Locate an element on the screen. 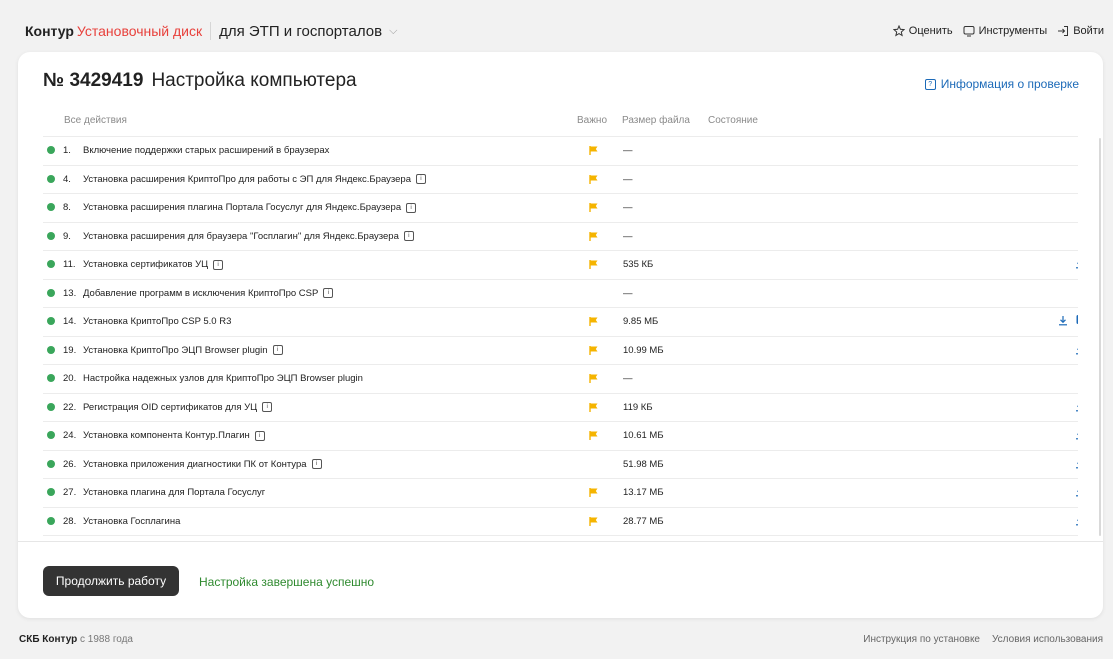 This screenshot has width=1113, height=659. header-actions: Оценить Инструменты Войти is located at coordinates (998, 31).